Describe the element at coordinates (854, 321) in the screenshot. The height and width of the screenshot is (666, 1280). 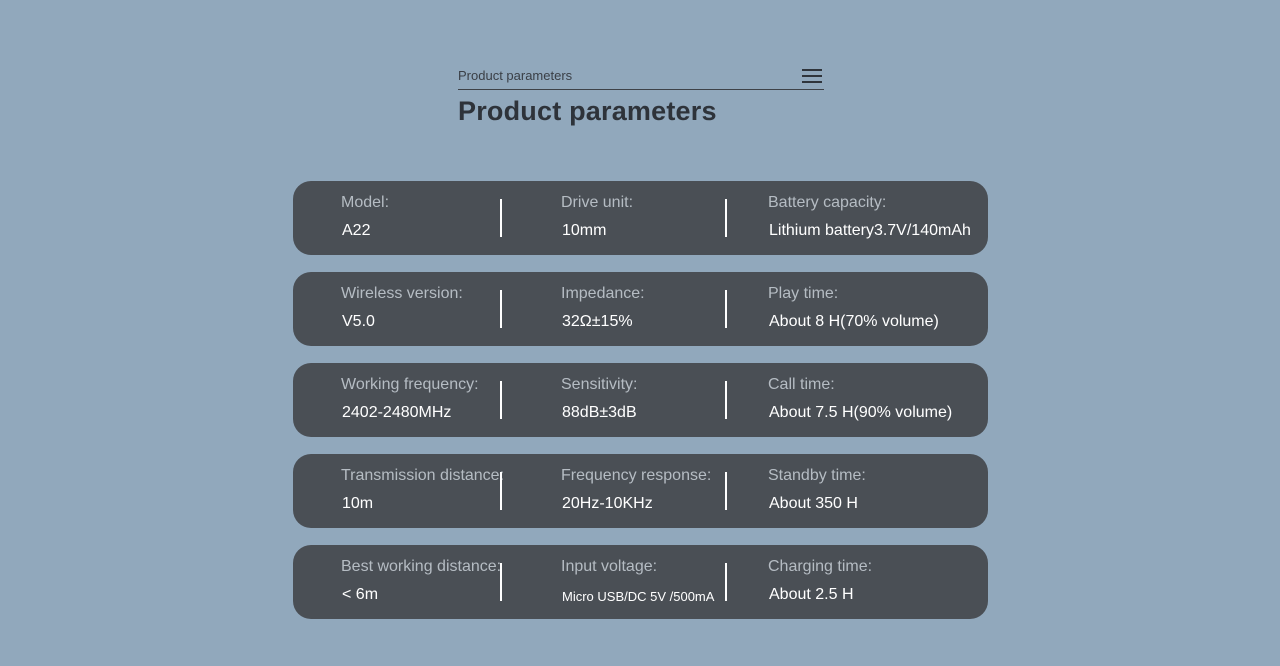
I see `parameter-value: About 8 H(70% volume)` at that location.